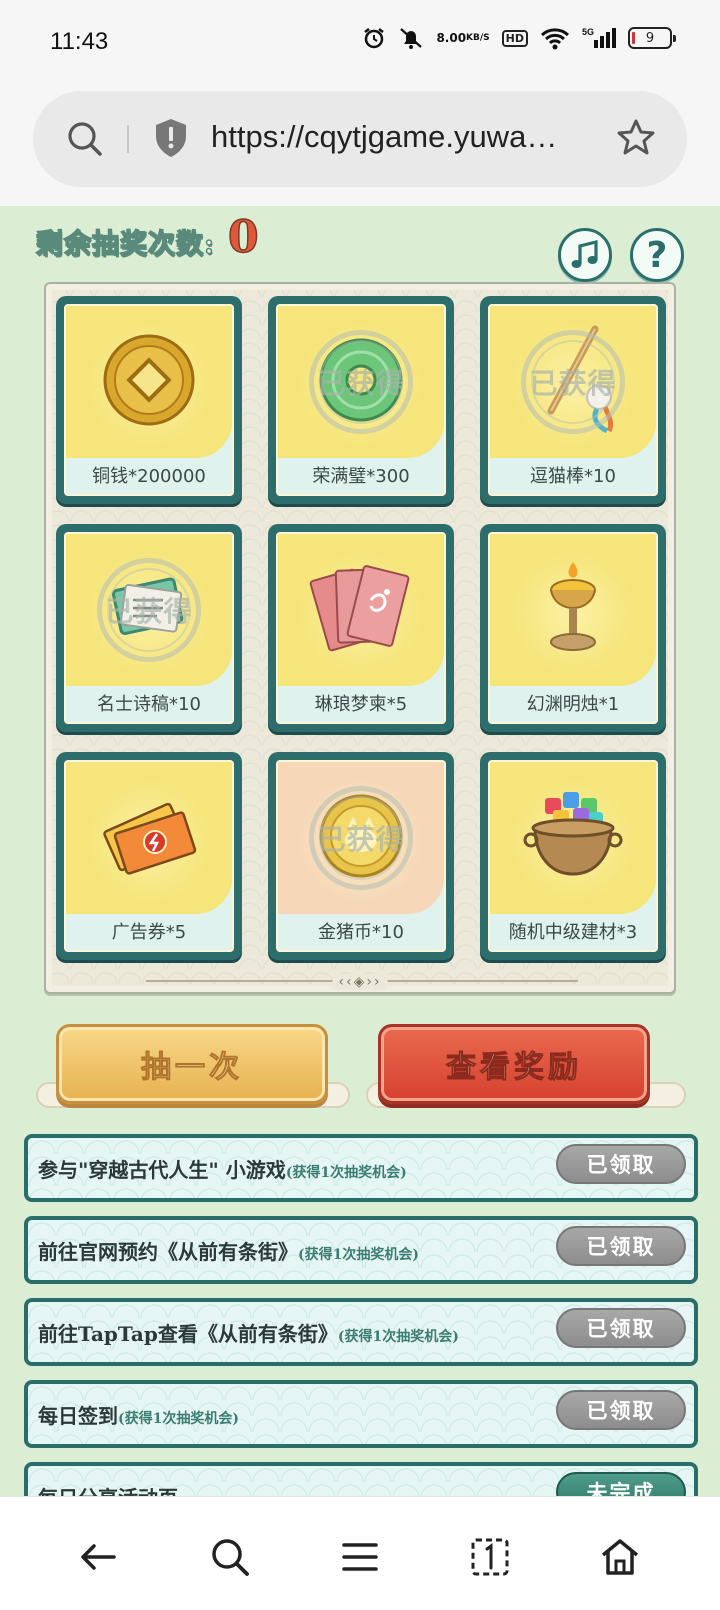 The height and width of the screenshot is (1610, 720). Describe the element at coordinates (79, 41) in the screenshot. I see `status-time: 11:43` at that location.